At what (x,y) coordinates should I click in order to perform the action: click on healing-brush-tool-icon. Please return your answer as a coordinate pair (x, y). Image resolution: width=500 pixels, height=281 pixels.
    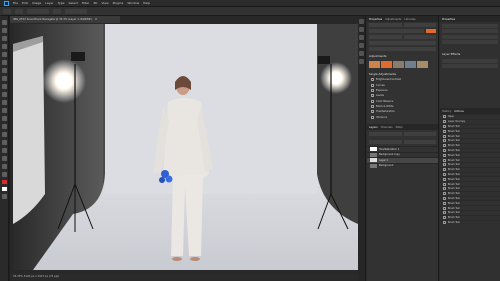
    Looking at the image, I should click on (4, 70).